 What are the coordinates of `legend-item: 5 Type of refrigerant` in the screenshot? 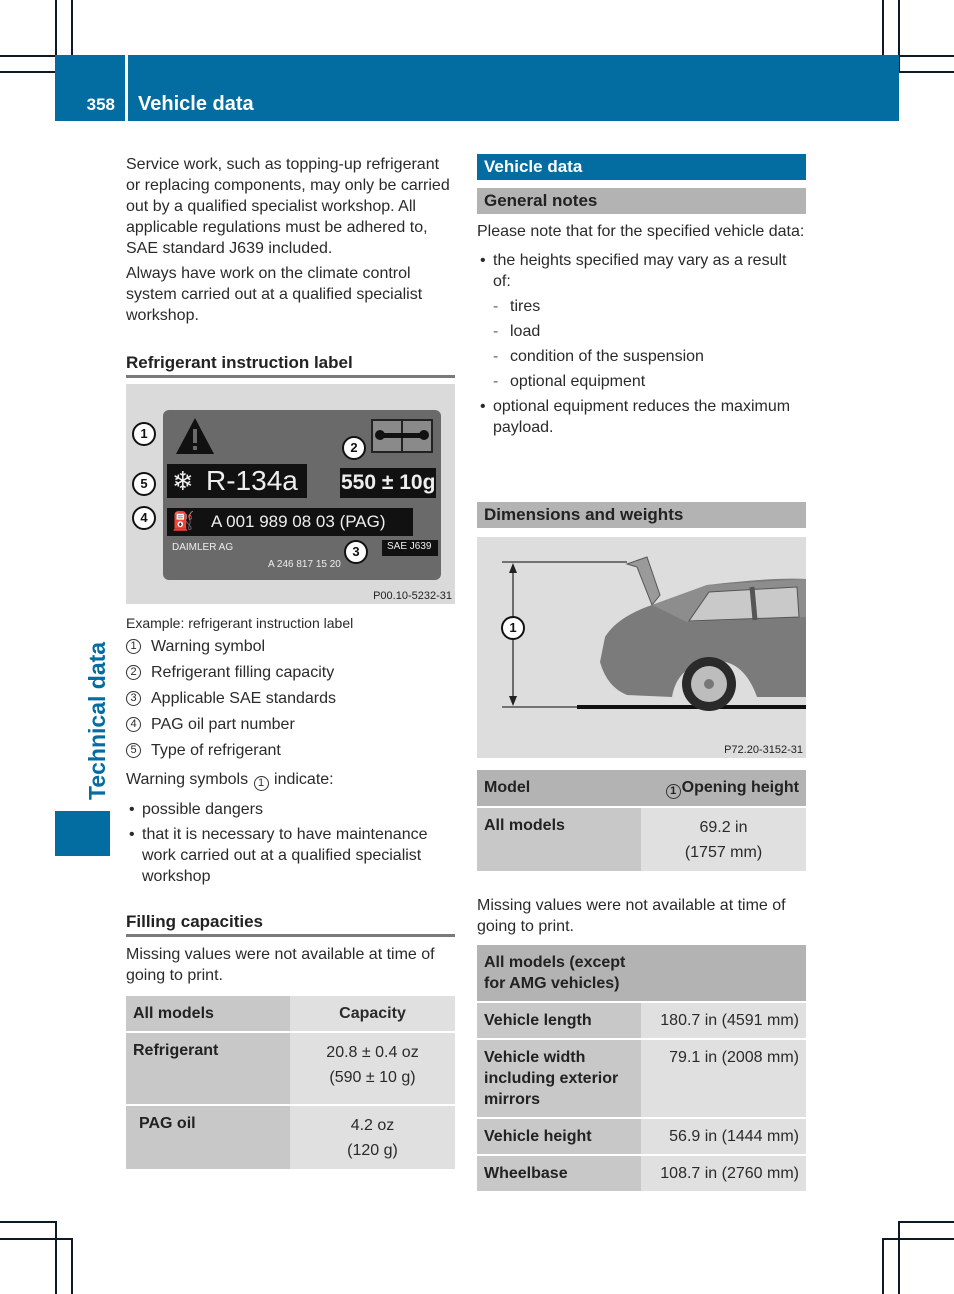 It's located at (290, 750).